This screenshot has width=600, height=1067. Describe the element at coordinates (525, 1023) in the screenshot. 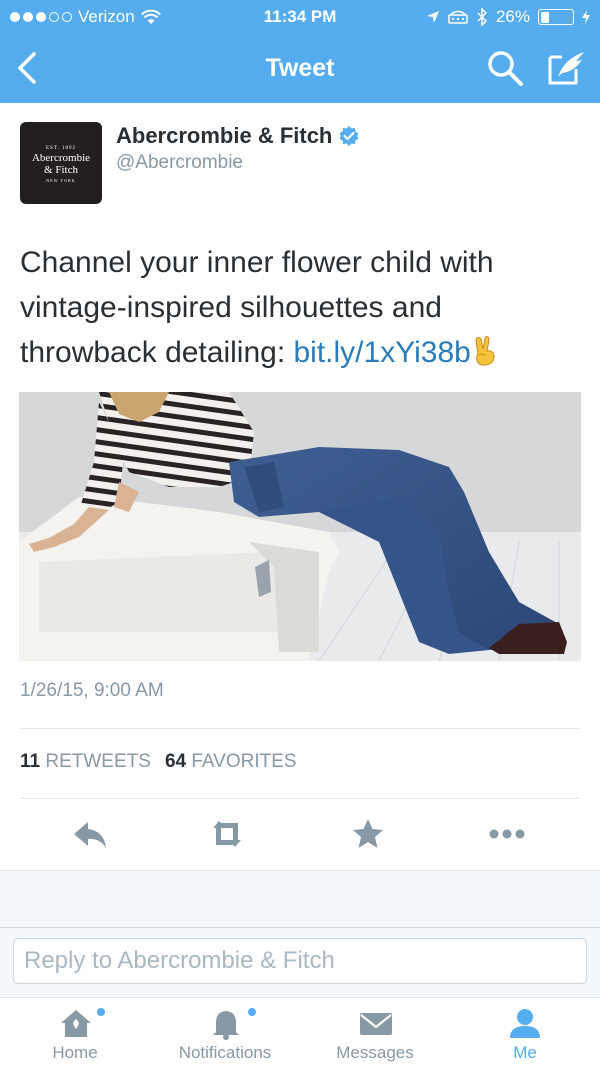

I see `person-icon` at that location.